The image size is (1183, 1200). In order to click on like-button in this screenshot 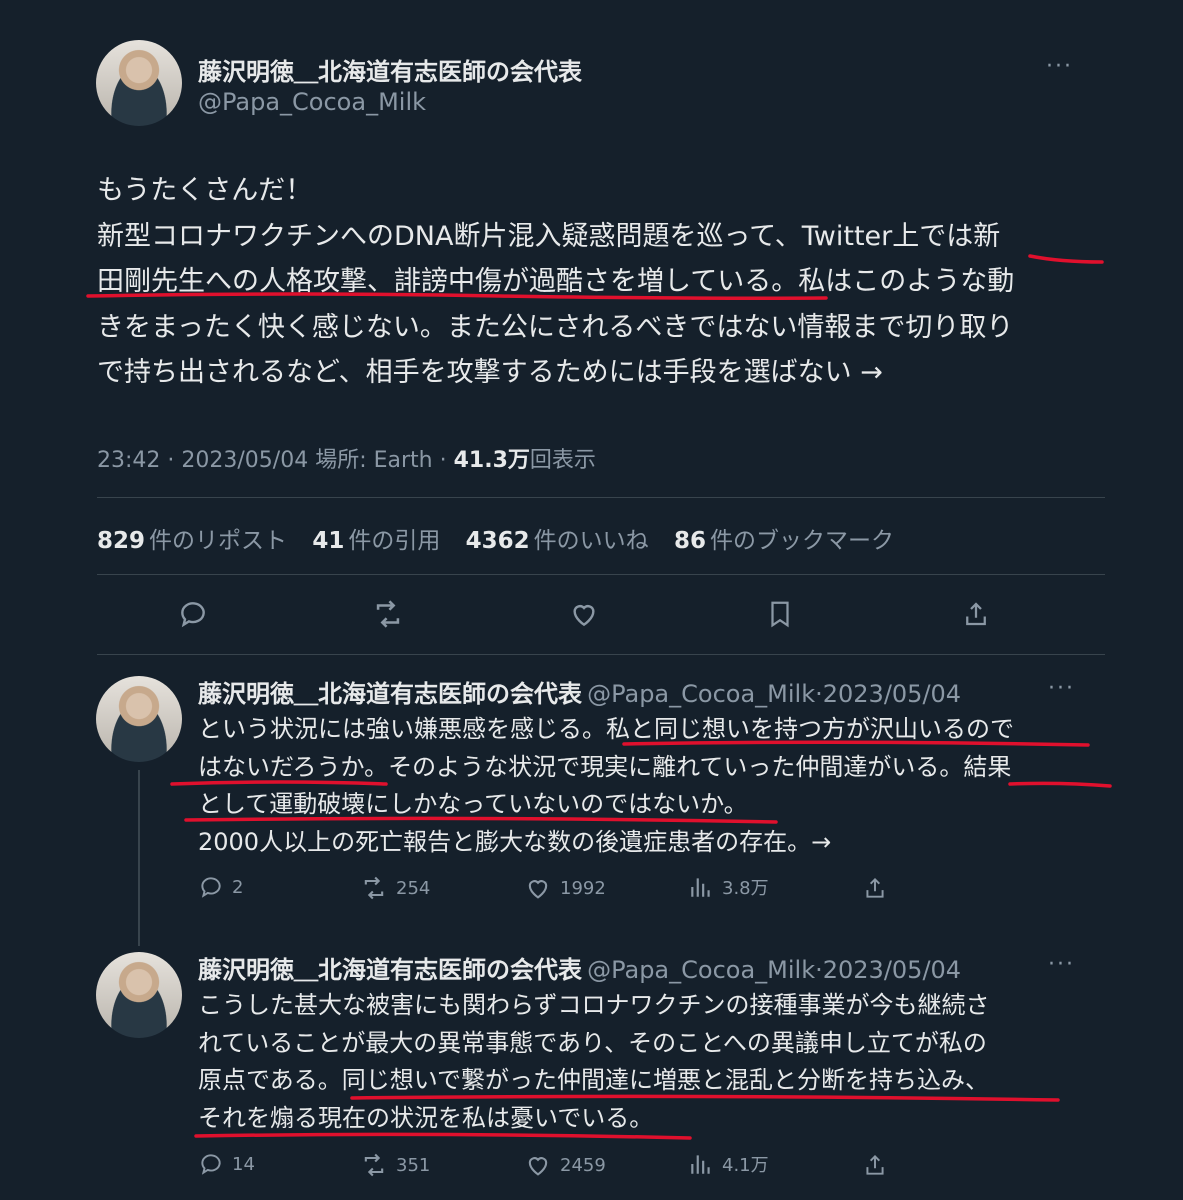, I will do `click(584, 614)`.